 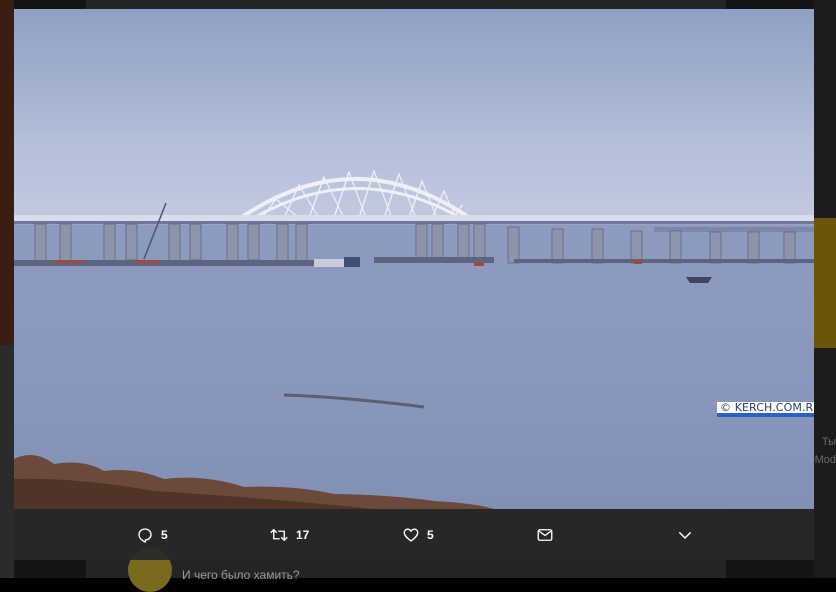 I want to click on watermark: © KERCH.COM.RU, so click(x=765, y=409).